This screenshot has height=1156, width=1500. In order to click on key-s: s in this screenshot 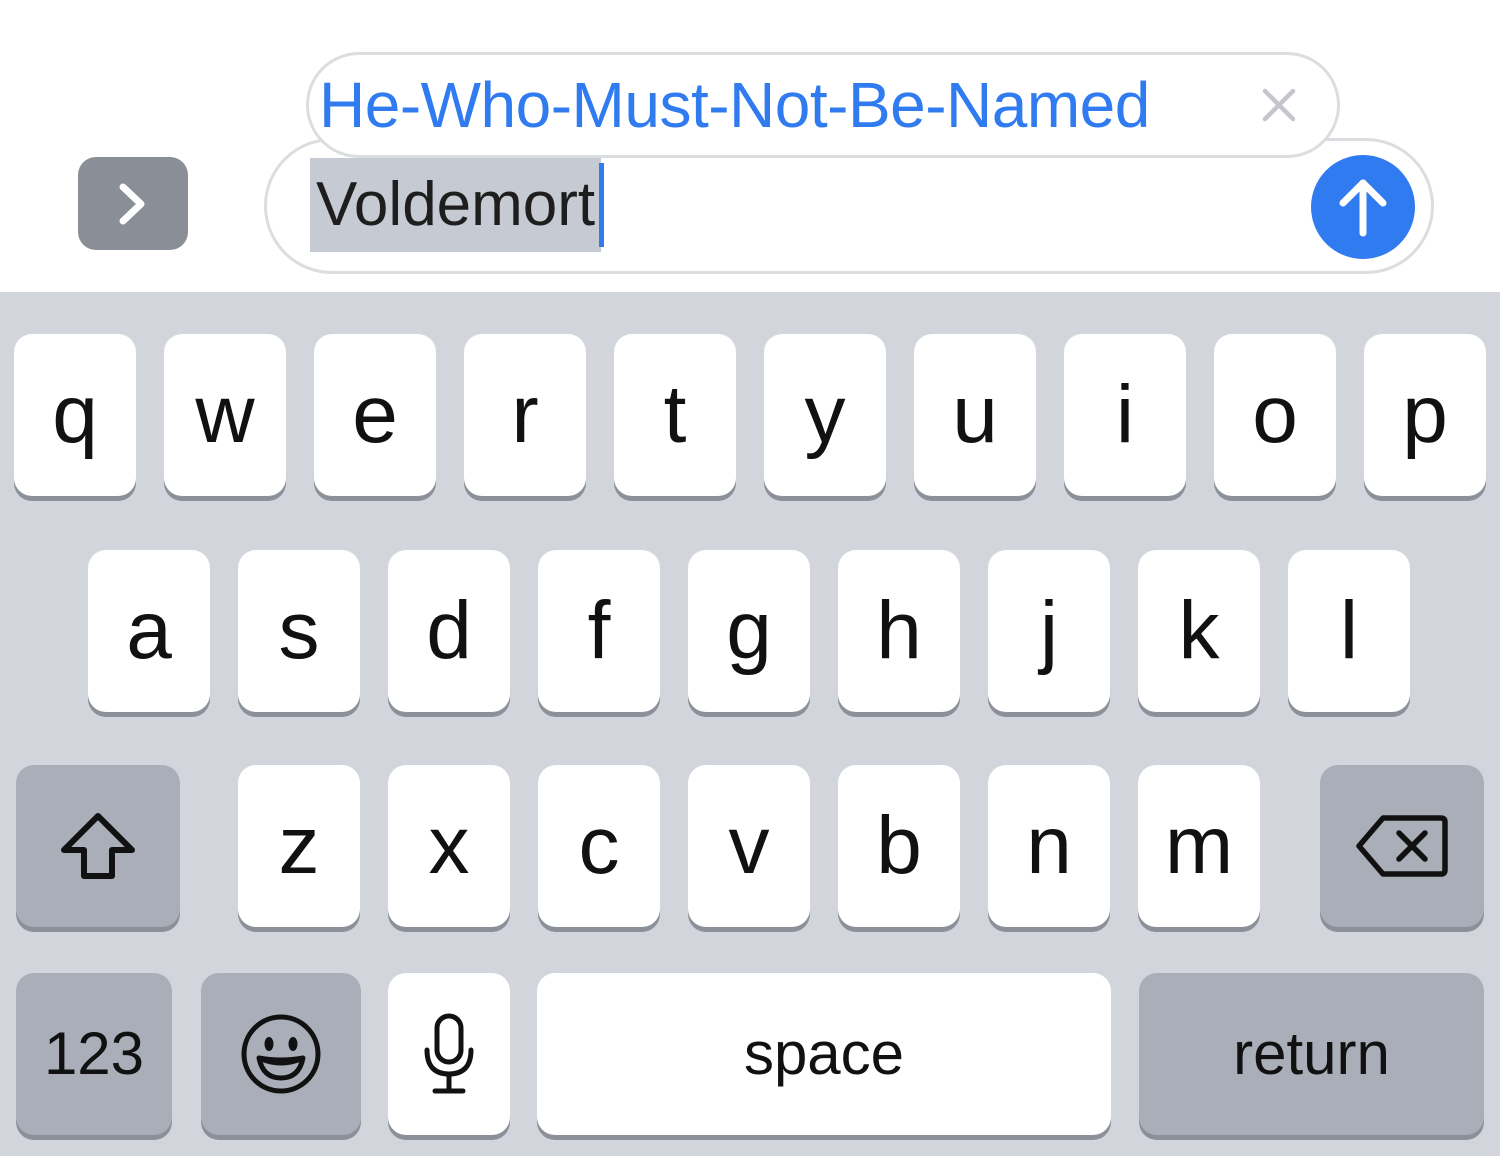, I will do `click(299, 631)`.